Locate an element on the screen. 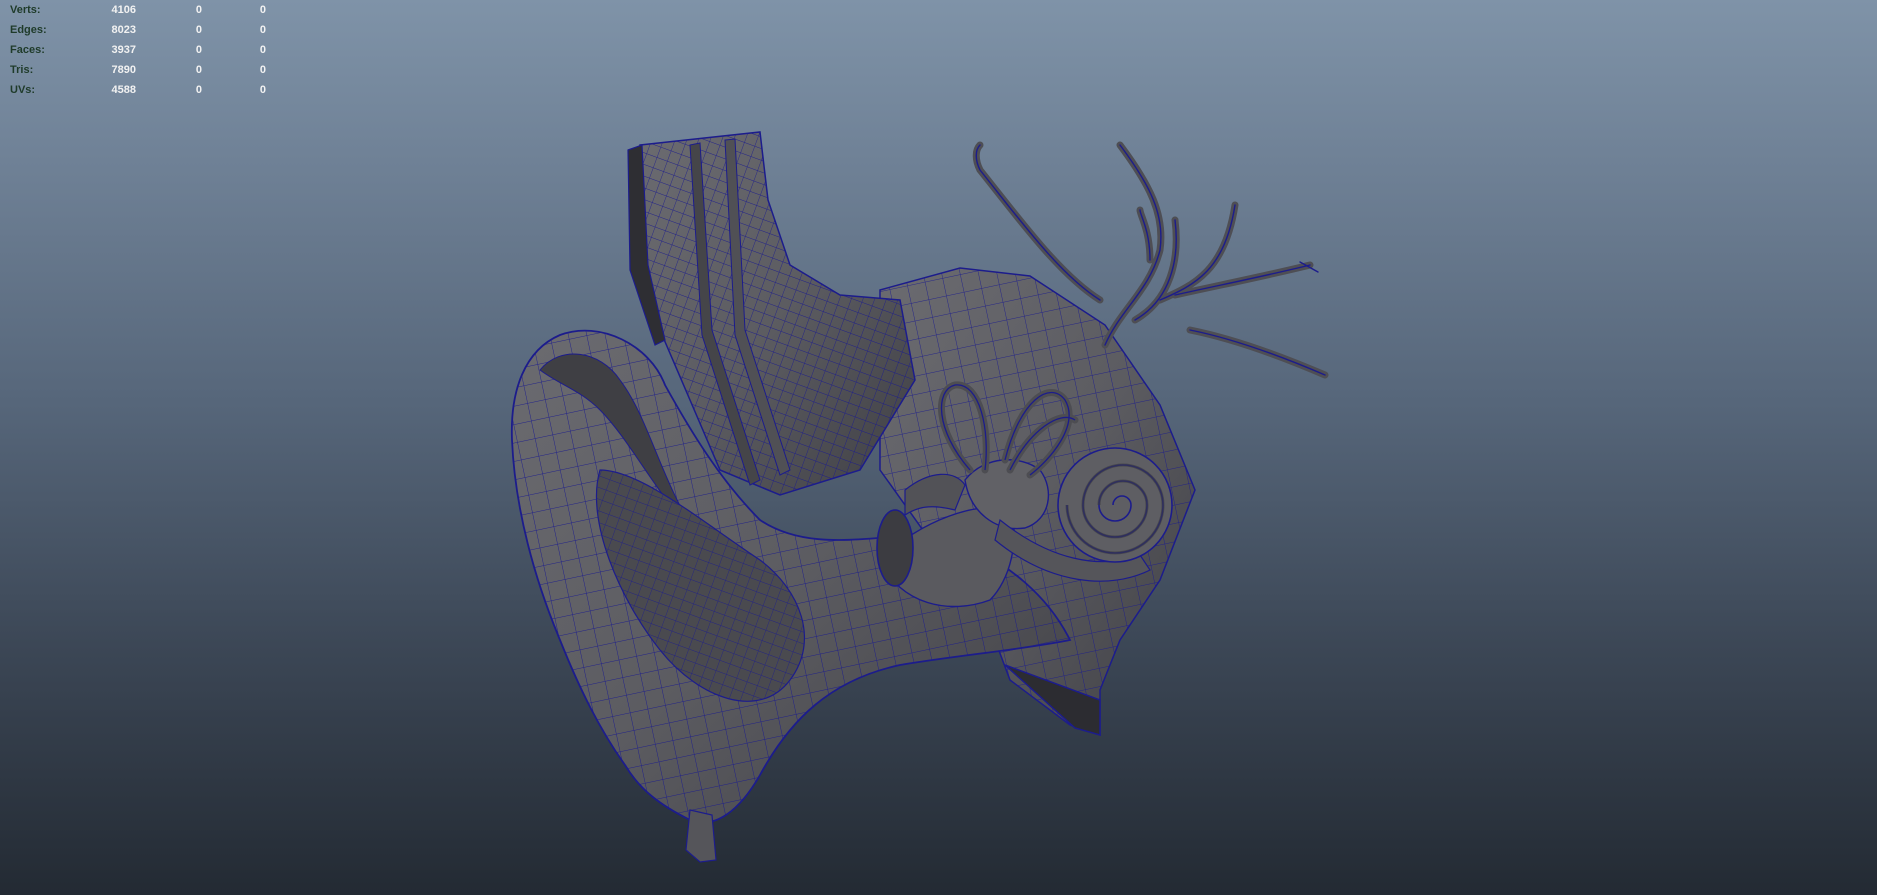  cochlea is located at coordinates (1115, 505).